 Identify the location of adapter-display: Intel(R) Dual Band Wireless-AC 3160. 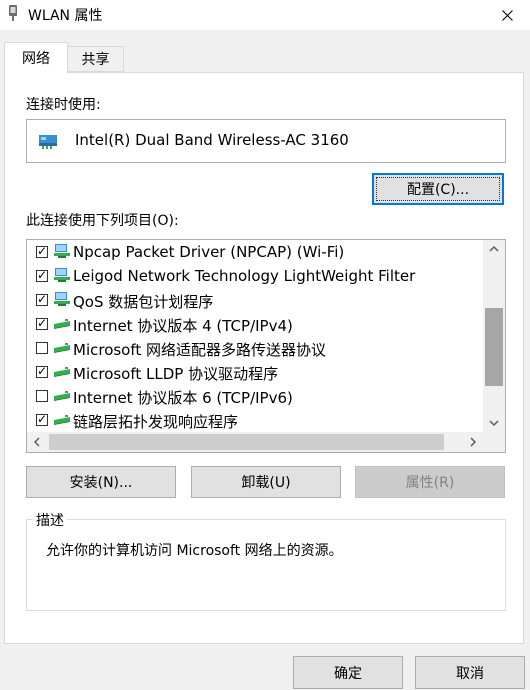
(266, 141).